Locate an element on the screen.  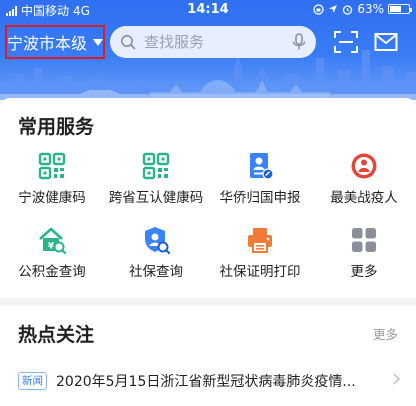
medal-icon is located at coordinates (364, 166).